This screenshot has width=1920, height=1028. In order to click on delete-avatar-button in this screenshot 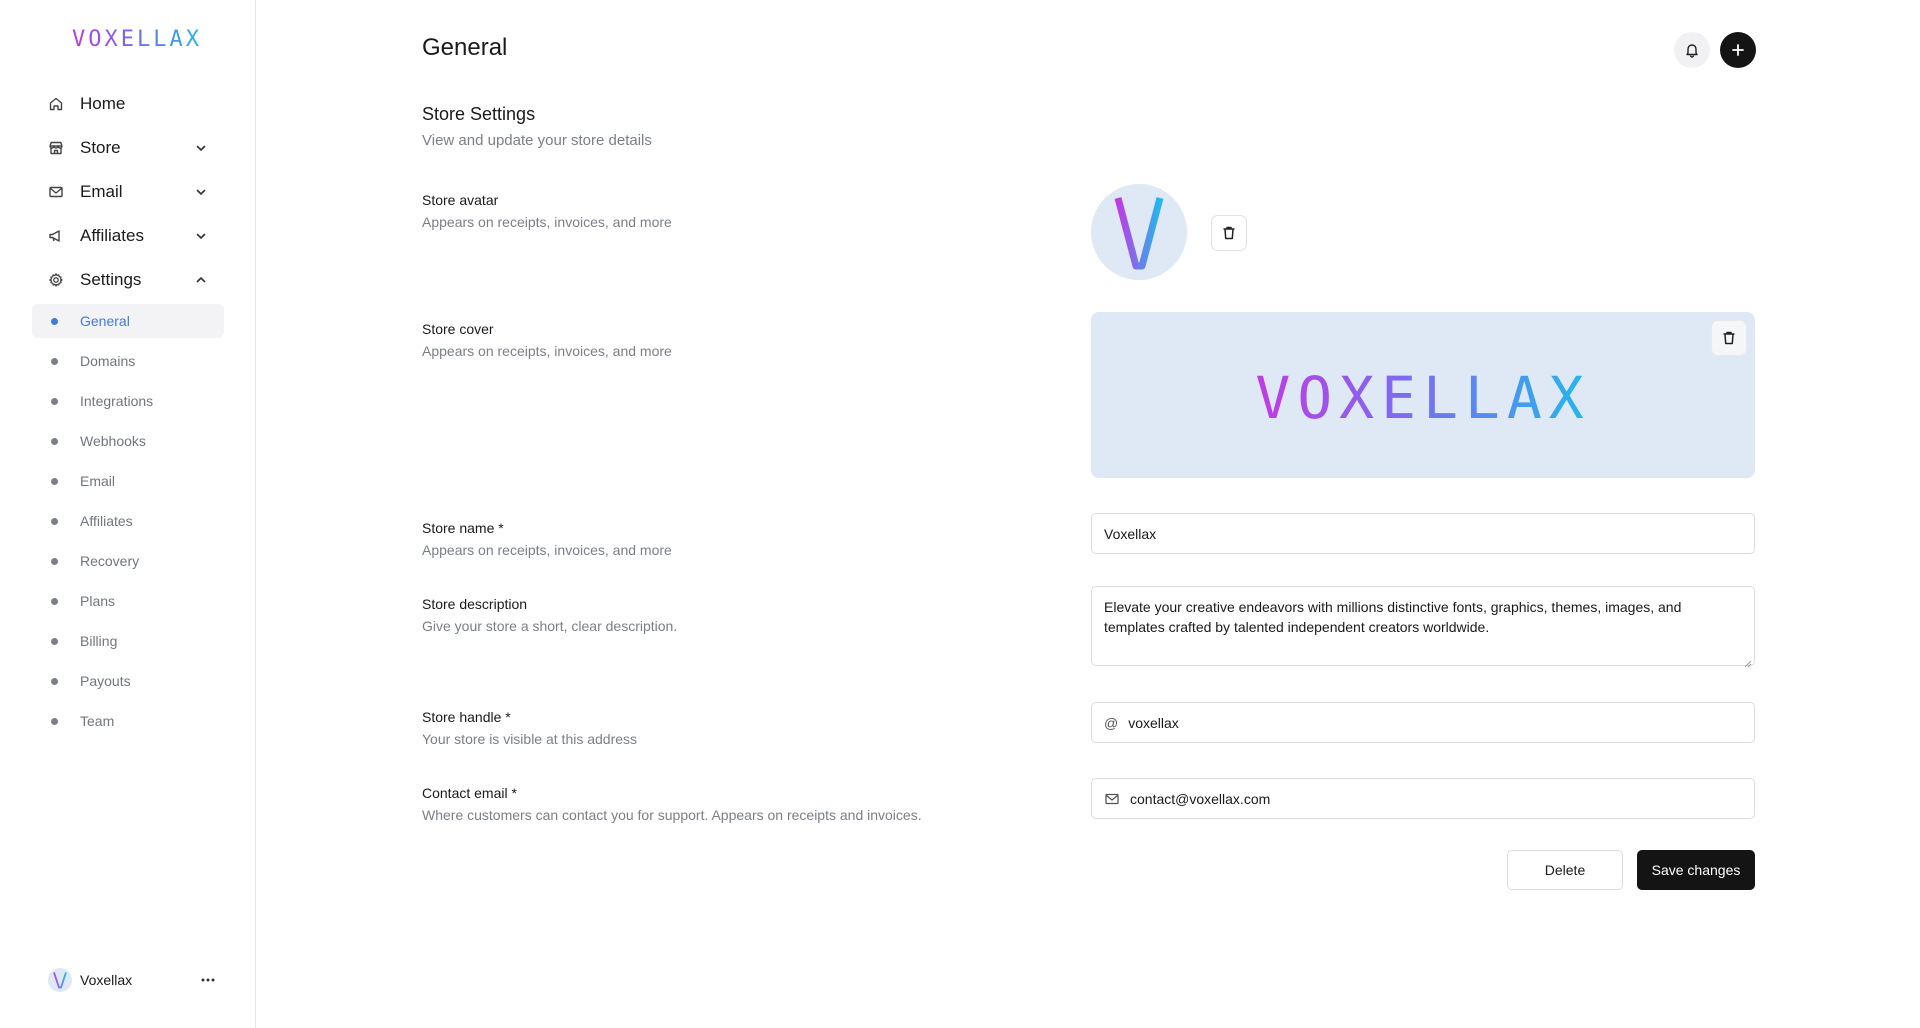, I will do `click(1229, 233)`.